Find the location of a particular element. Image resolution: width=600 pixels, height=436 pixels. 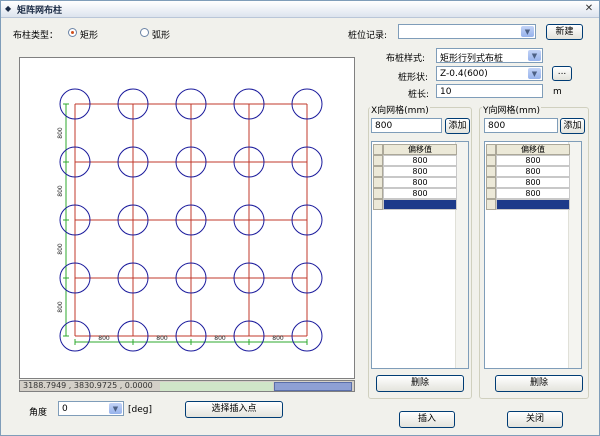

shape-select: Z-0.4(600) ▼ is located at coordinates (489, 73).